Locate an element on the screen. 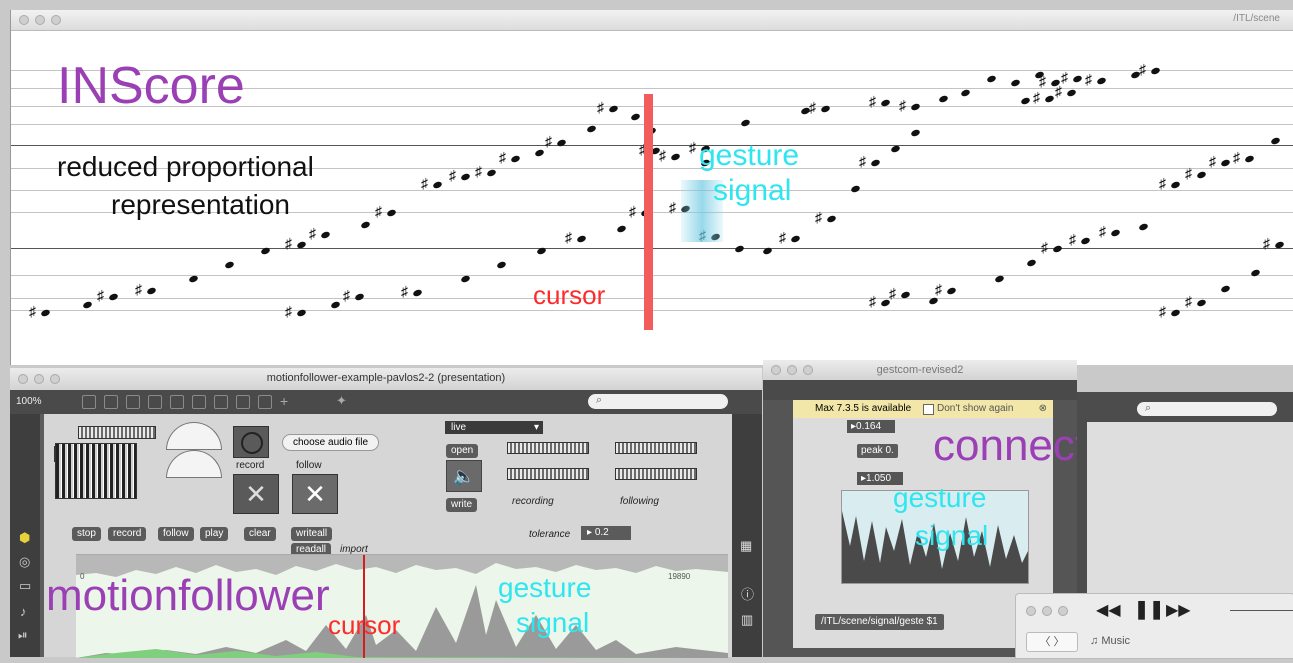 This screenshot has height=663, width=1293. clear-button: clear is located at coordinates (260, 534).